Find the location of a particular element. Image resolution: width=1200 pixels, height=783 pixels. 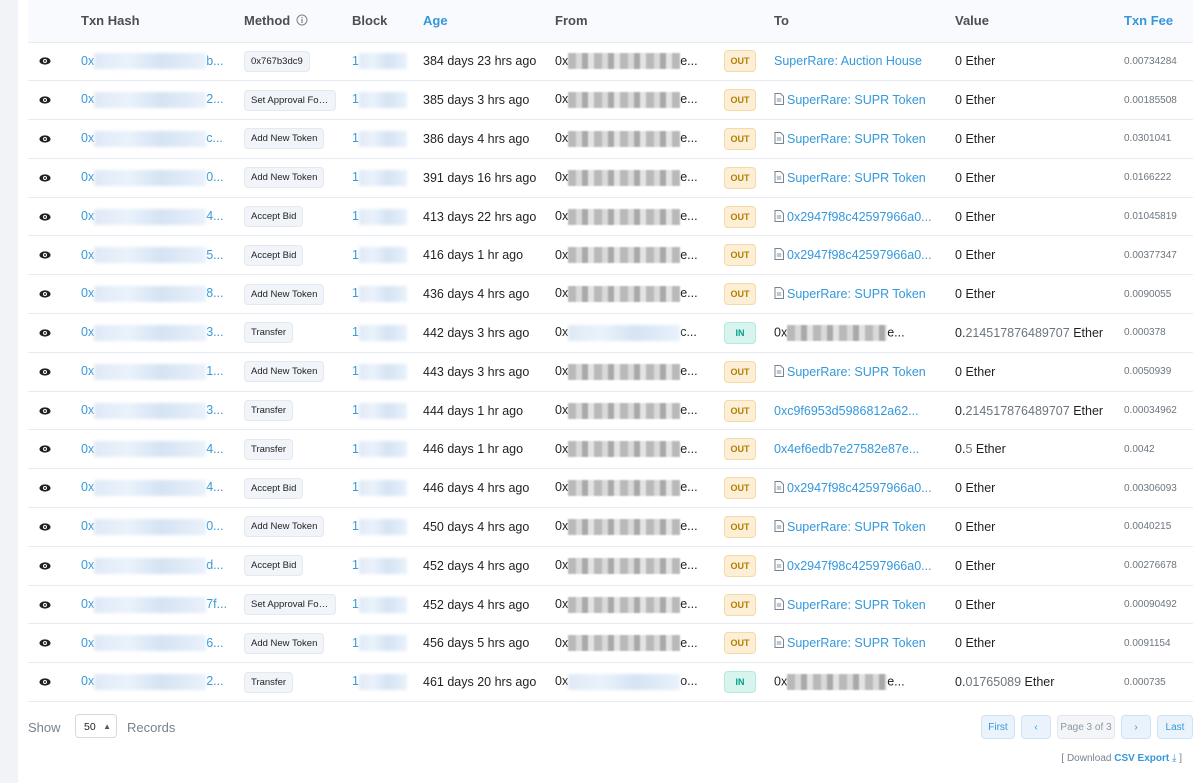

value-cell: 0 Ether is located at coordinates (1031, 604).